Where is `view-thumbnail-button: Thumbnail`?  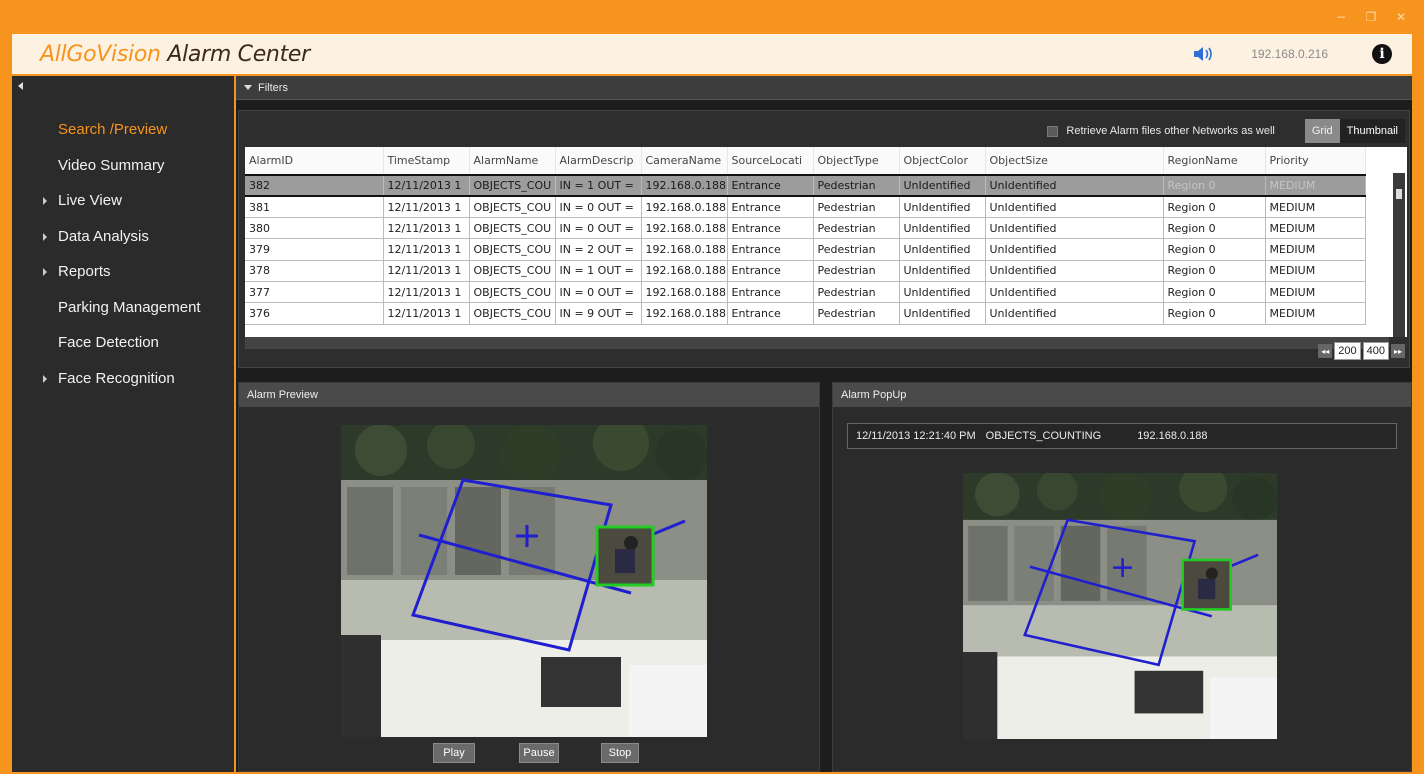
view-thumbnail-button: Thumbnail is located at coordinates (1372, 131).